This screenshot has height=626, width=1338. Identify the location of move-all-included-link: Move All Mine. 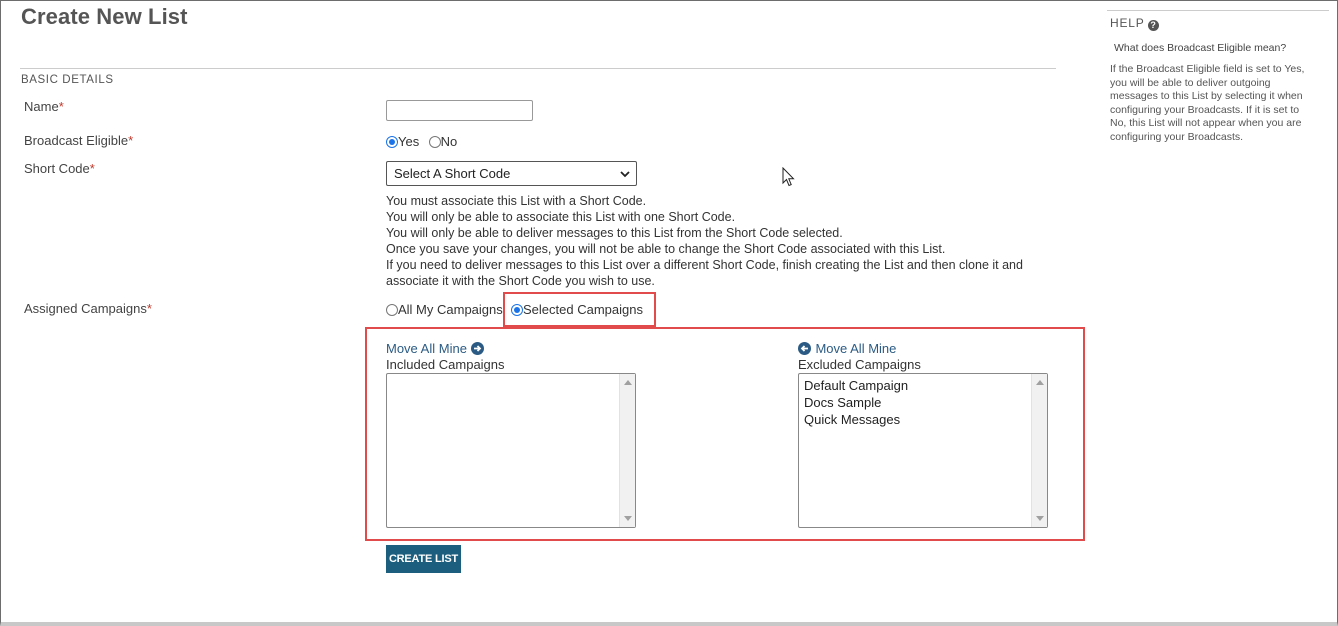
(435, 349).